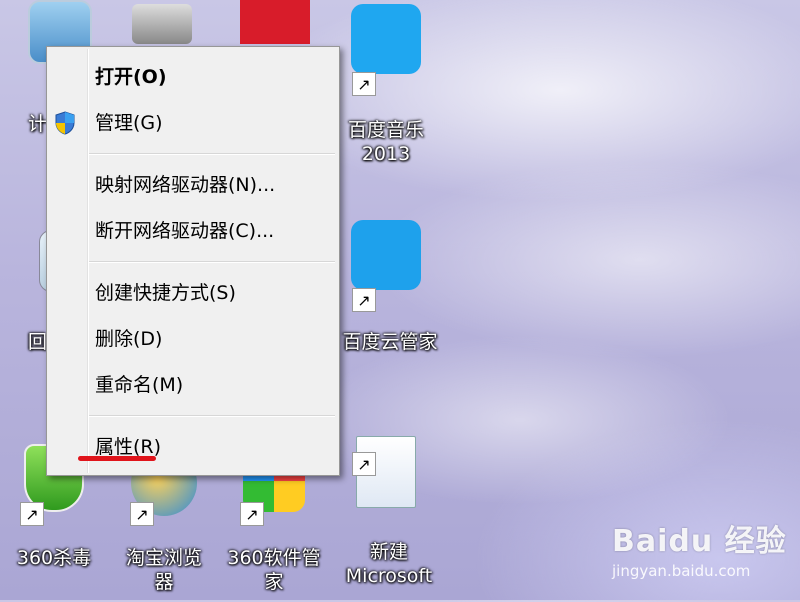 This screenshot has height=602, width=800. What do you see at coordinates (386, 39) in the screenshot?
I see `music-icon` at bounding box center [386, 39].